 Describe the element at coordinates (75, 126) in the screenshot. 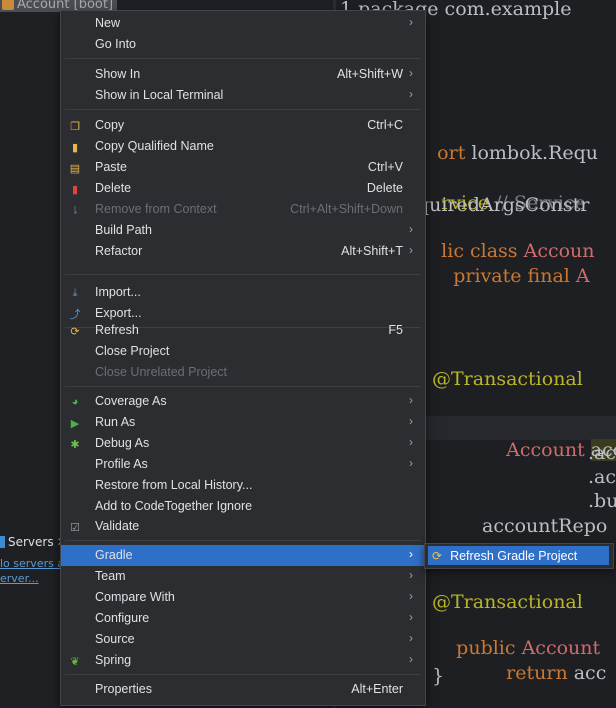

I see `copy-icon: ❐` at that location.